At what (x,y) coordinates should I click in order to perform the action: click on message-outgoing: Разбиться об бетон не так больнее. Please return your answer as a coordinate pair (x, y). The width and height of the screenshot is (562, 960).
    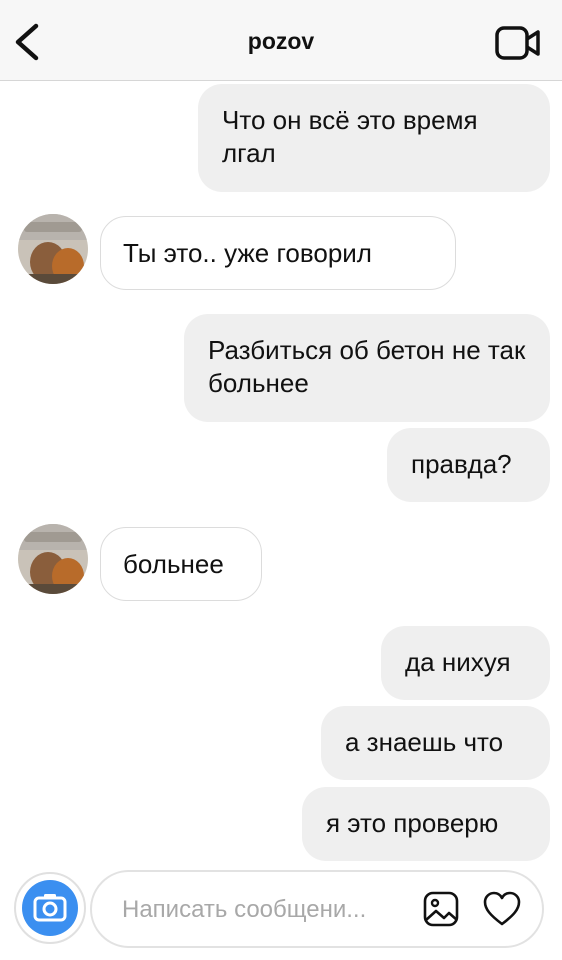
    Looking at the image, I should click on (367, 368).